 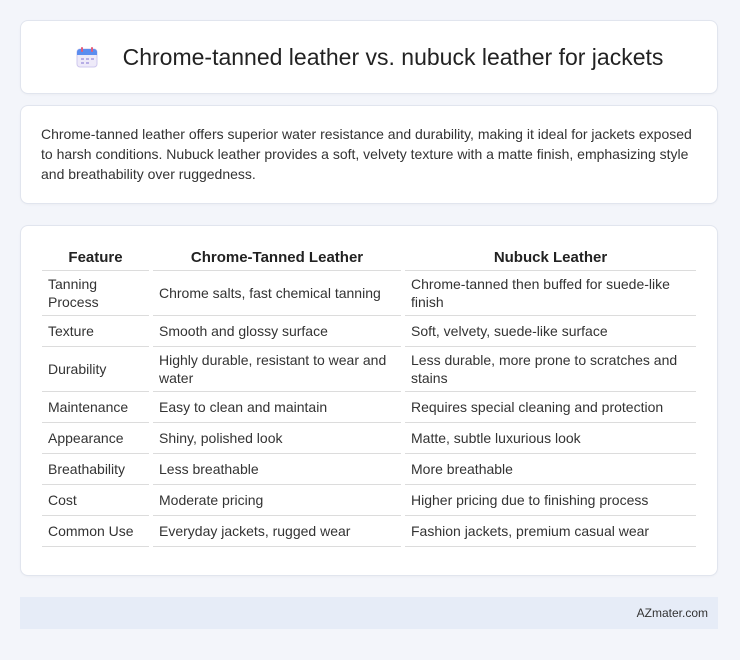 I want to click on cell-feature: Appearance, so click(x=95, y=438).